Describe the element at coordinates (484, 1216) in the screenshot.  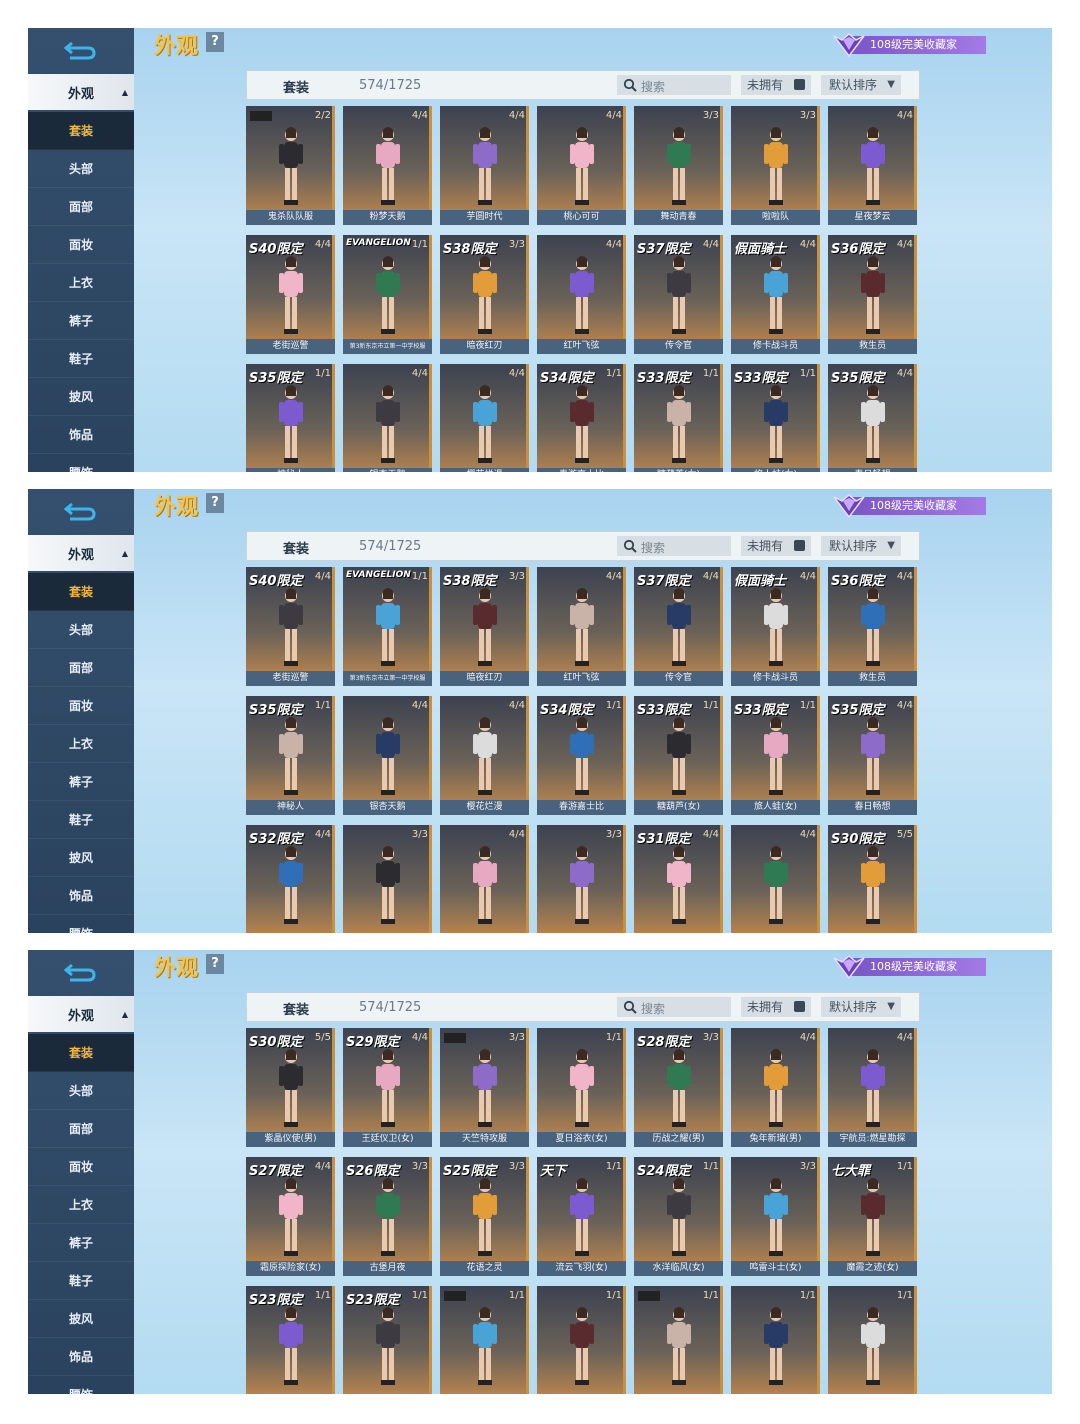
I see `outfit-card: S25限定 3/3 花语之灵` at that location.